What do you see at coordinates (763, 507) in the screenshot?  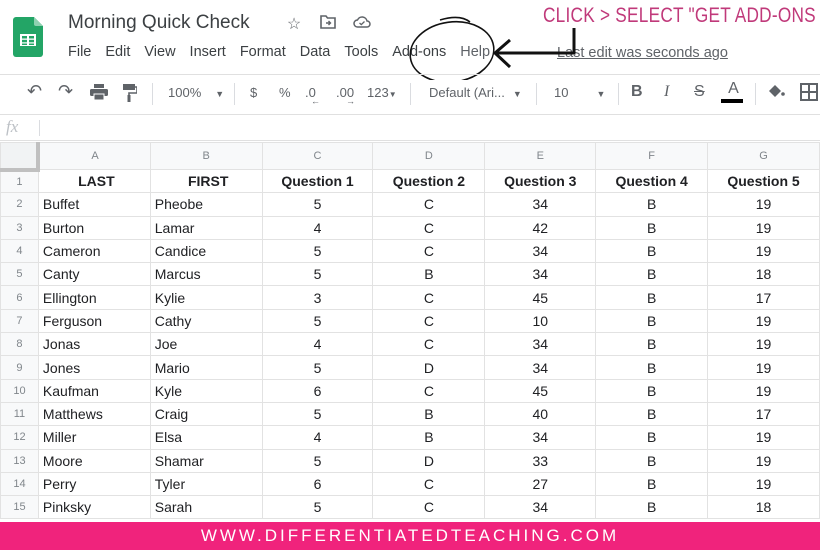 I see `cell-g15: 18` at bounding box center [763, 507].